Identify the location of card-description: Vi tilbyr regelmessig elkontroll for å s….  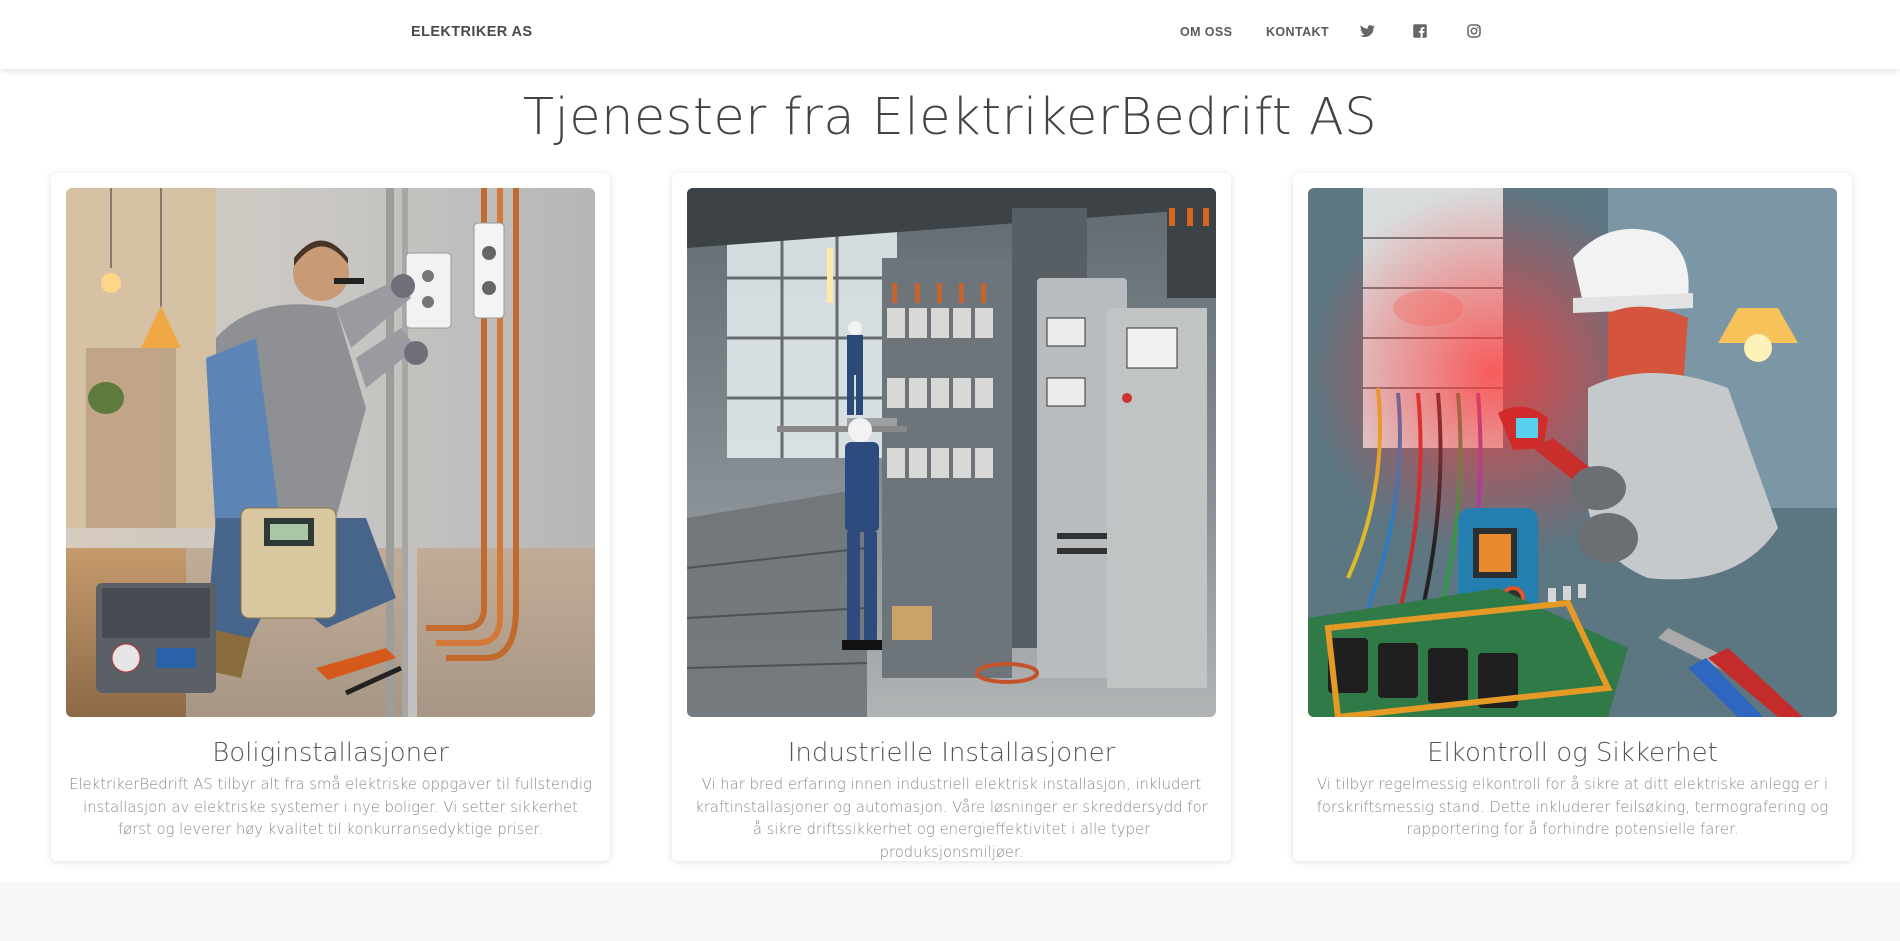
(1572, 807).